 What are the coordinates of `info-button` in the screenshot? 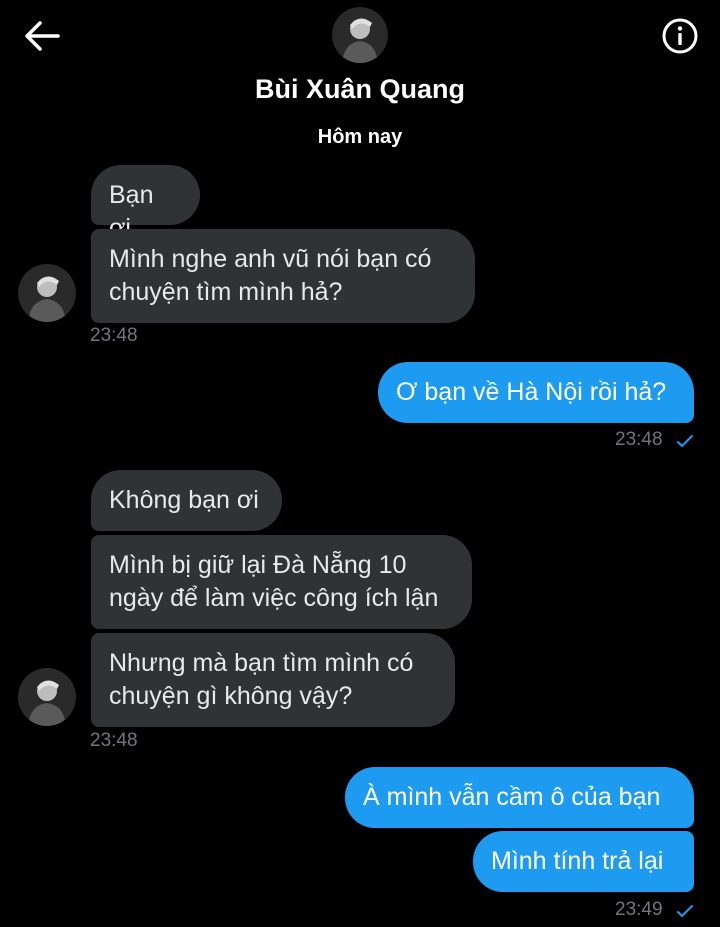 It's located at (680, 36).